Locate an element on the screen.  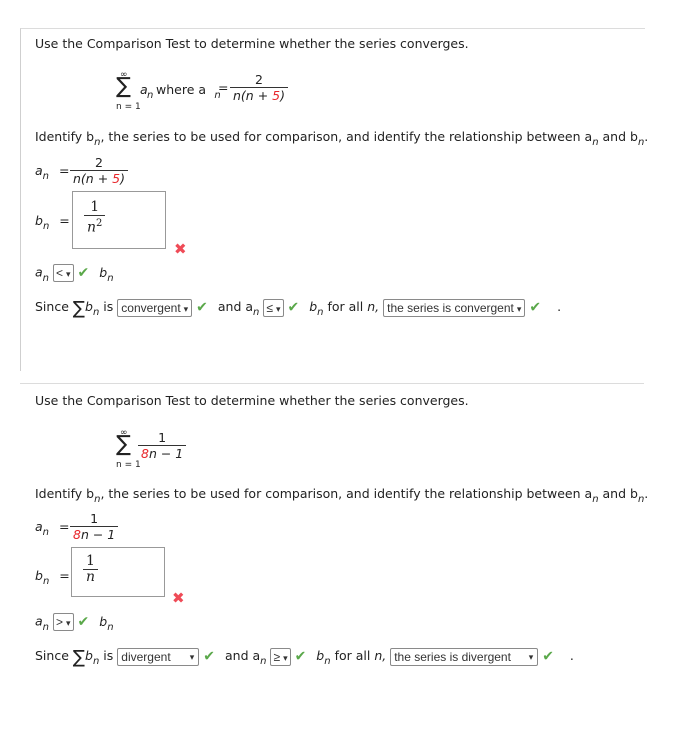
denominator: n(n + 5) is located at coordinates (259, 95).